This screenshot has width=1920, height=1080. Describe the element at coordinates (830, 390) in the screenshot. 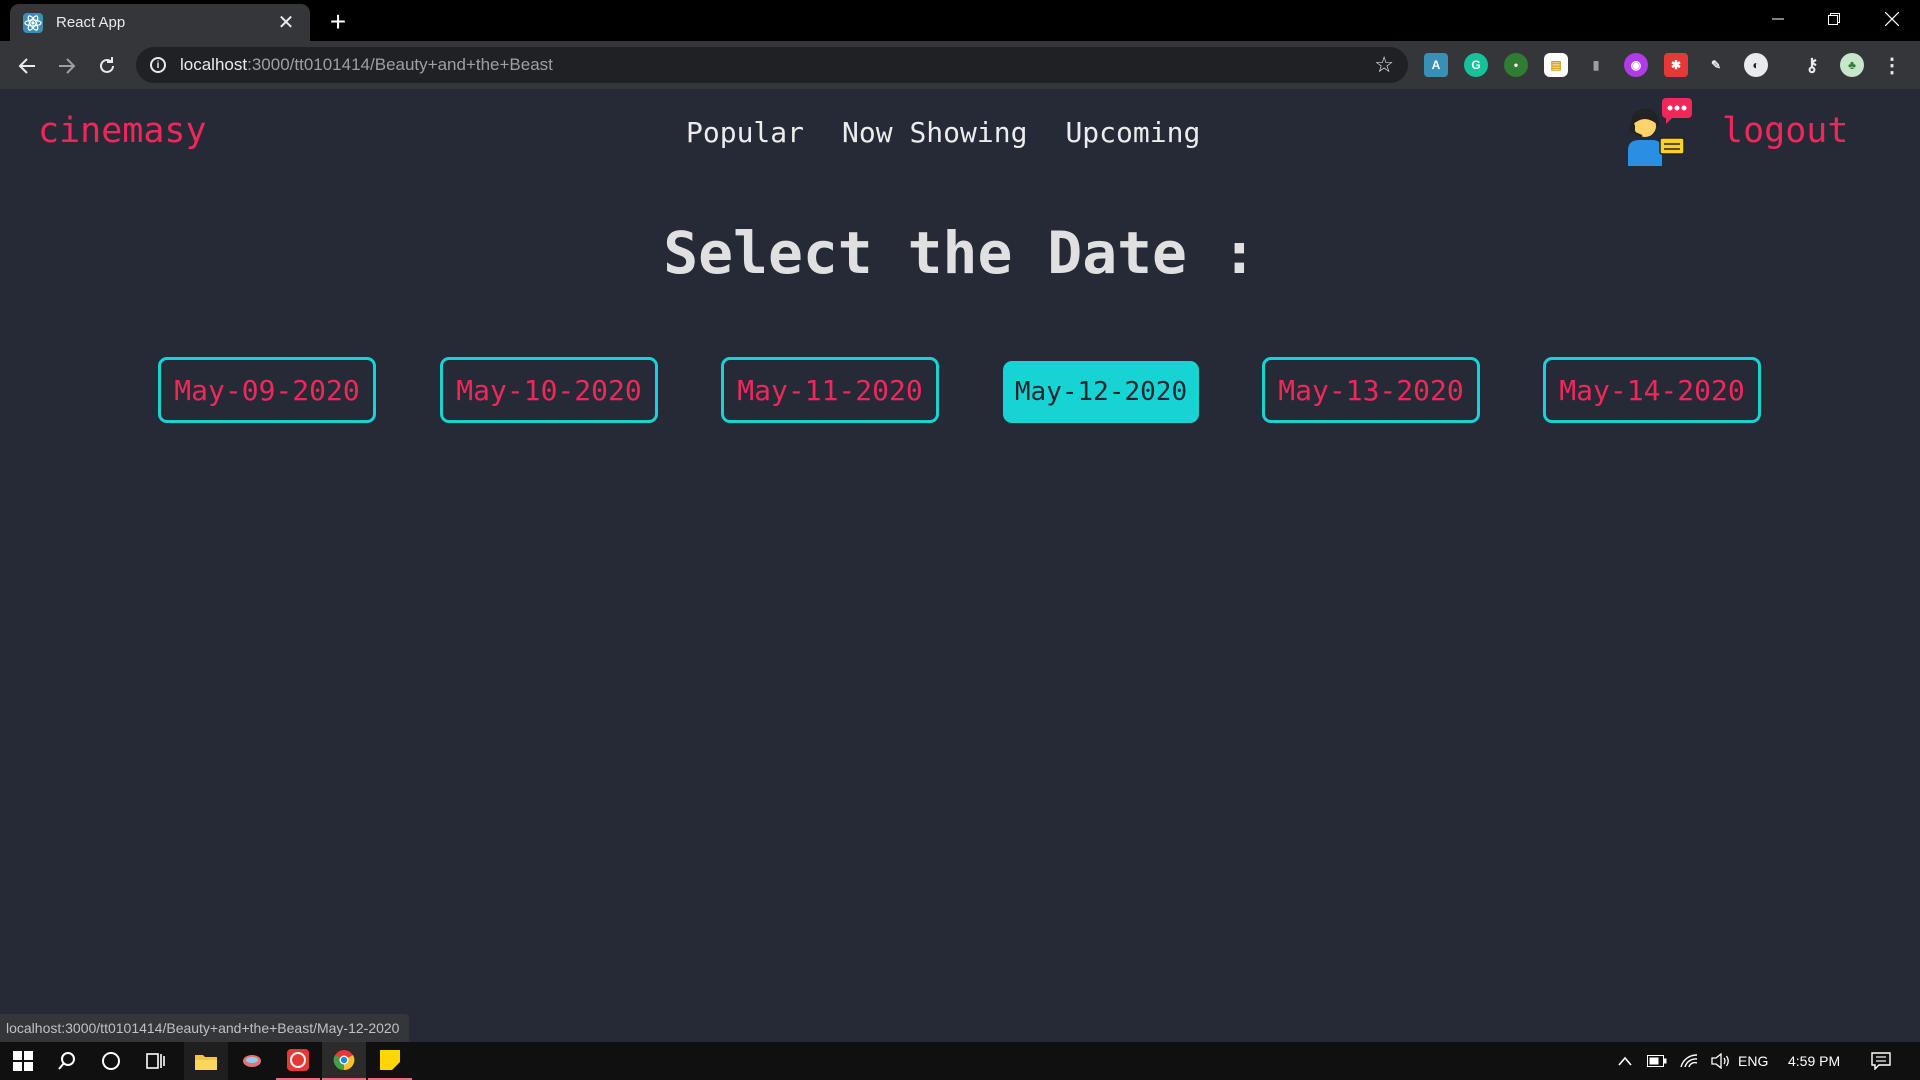

I see `date-button-may-11: May-11-2020` at that location.